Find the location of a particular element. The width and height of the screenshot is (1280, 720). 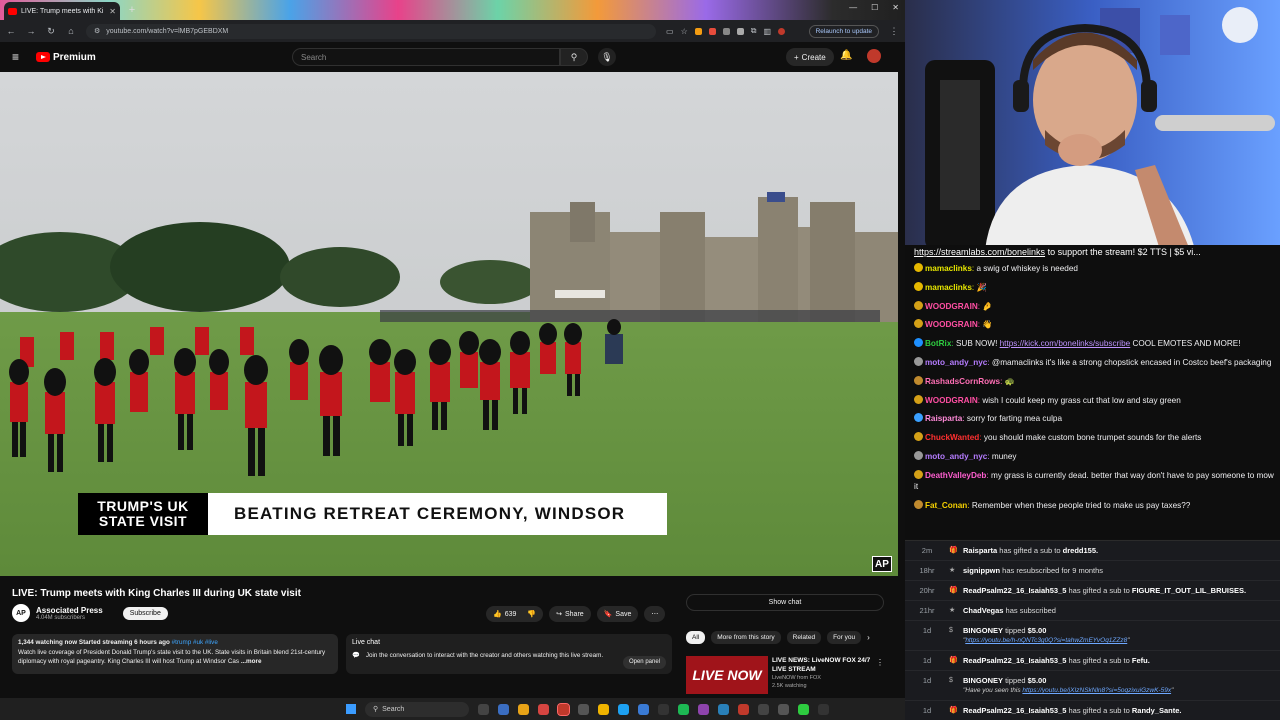

account-avatar is located at coordinates (874, 56).